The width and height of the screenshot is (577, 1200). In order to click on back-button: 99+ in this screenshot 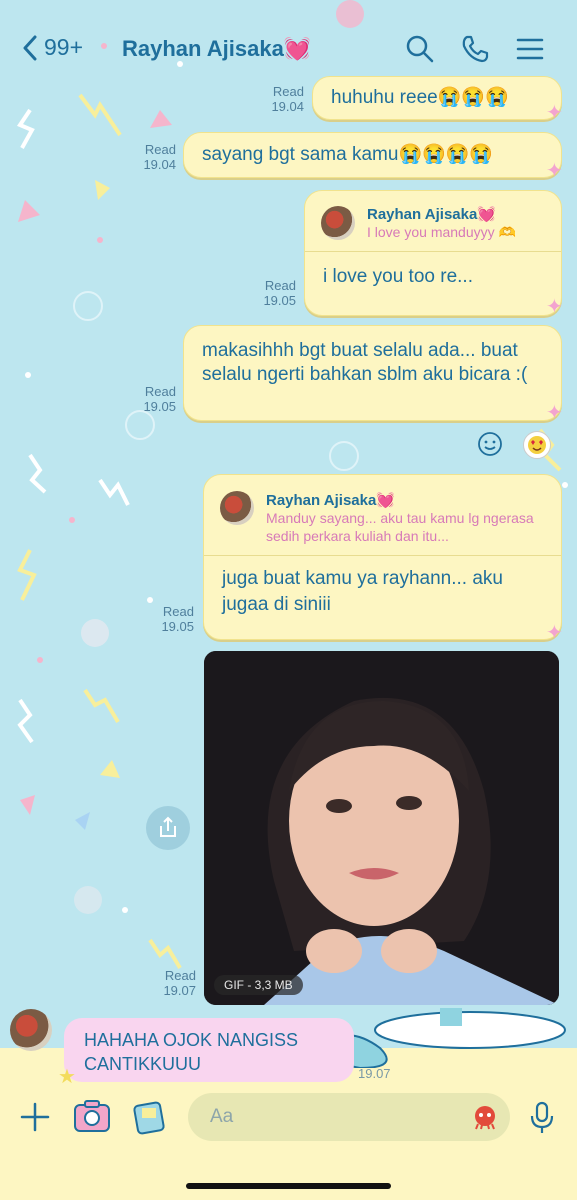, I will do `click(52, 47)`.